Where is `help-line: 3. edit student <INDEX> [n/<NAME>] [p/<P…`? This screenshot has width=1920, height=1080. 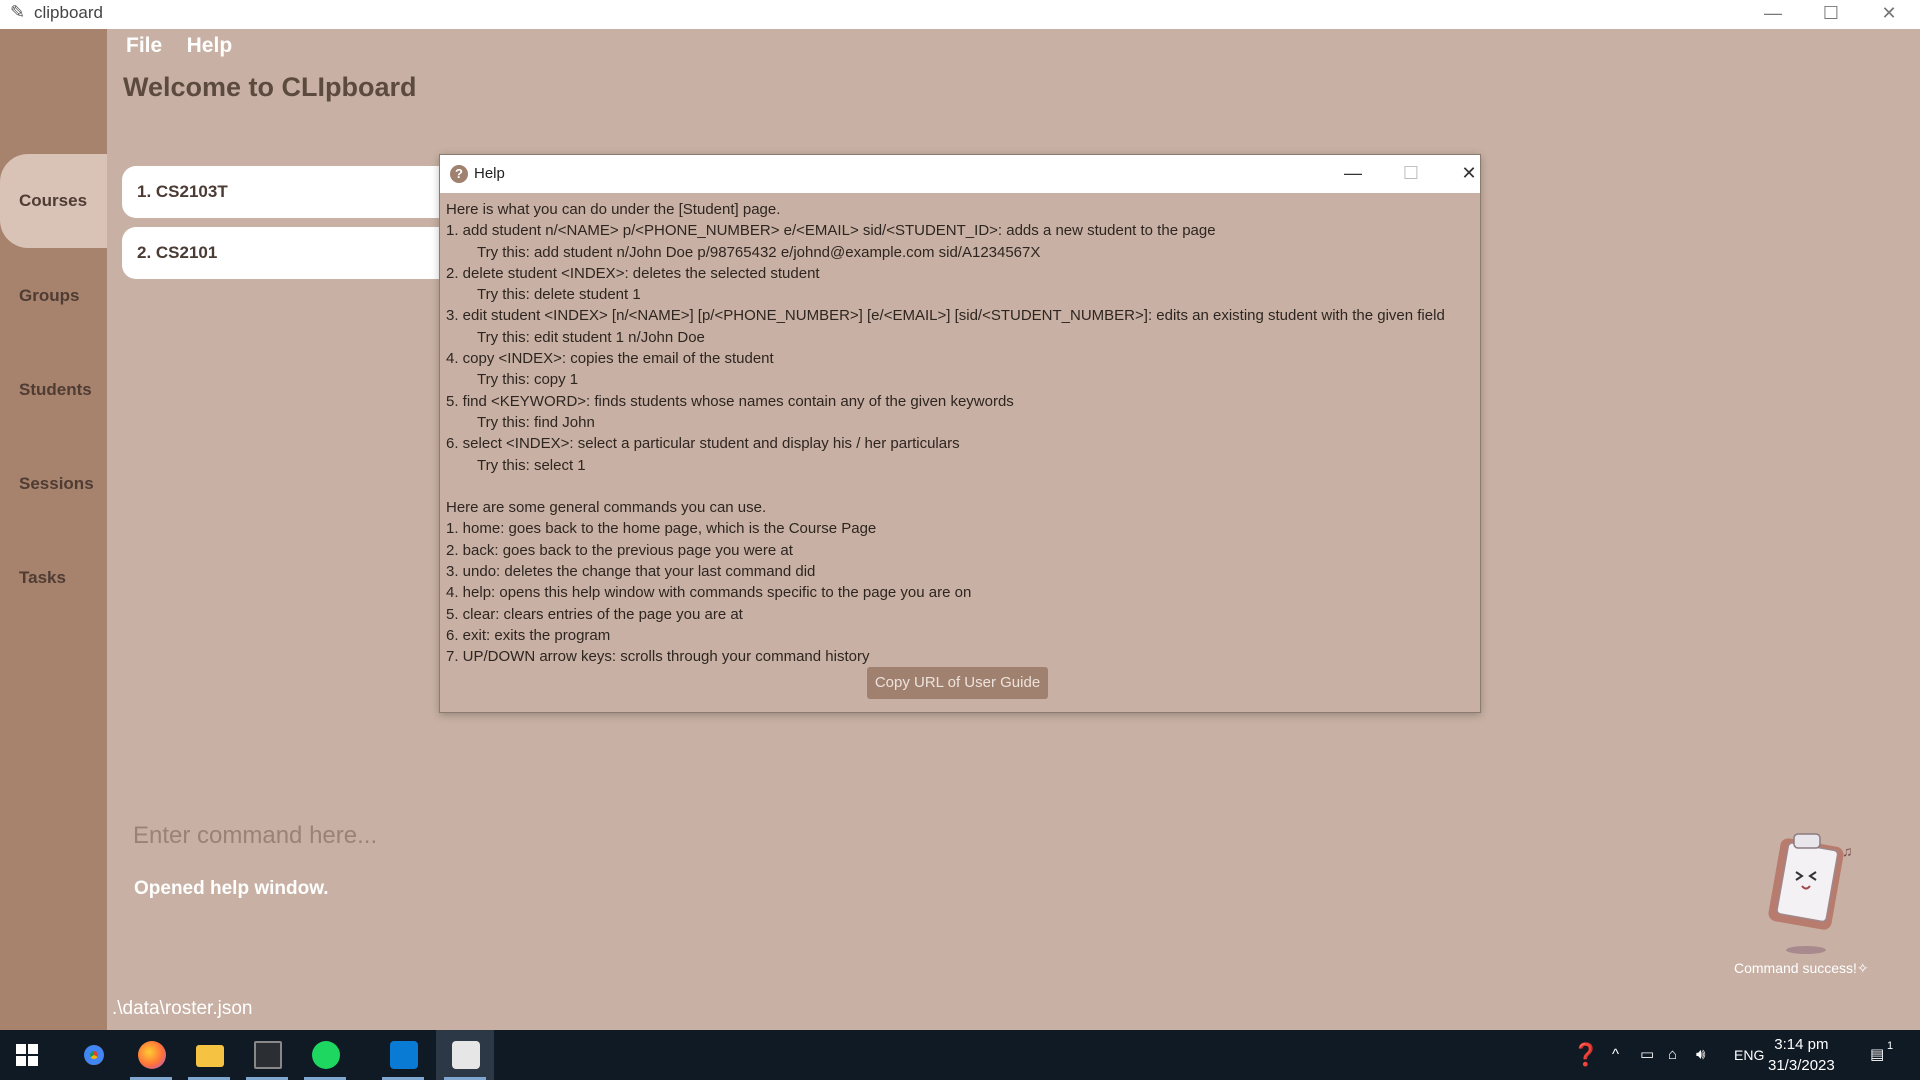
help-line: 3. edit student <INDEX> [n/<NAME>] [p/<P… is located at coordinates (945, 316).